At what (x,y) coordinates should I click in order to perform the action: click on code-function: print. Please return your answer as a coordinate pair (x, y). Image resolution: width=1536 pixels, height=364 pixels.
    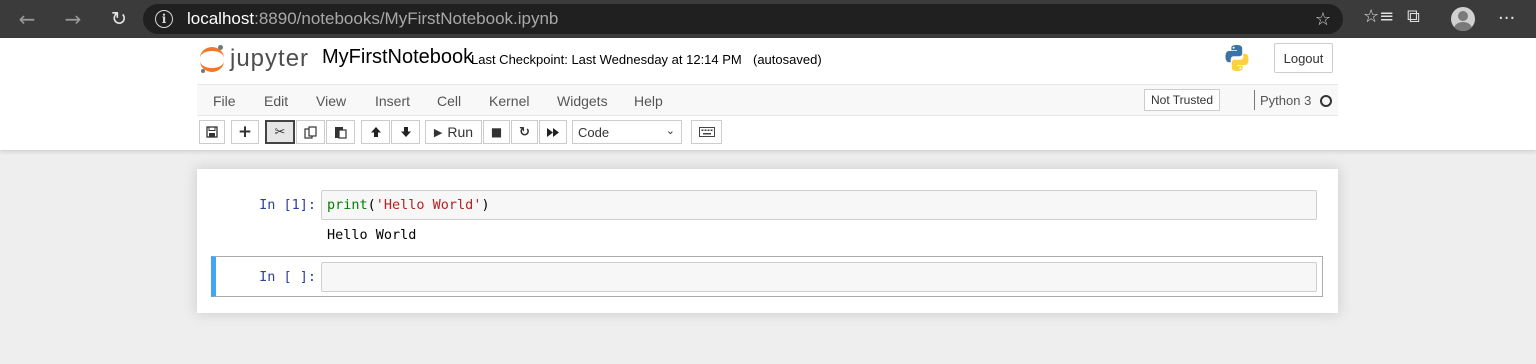
    Looking at the image, I should click on (347, 205).